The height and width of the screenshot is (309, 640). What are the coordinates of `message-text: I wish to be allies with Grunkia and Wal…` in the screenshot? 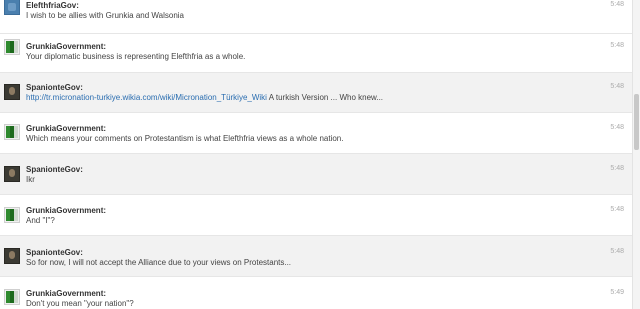 It's located at (105, 15).